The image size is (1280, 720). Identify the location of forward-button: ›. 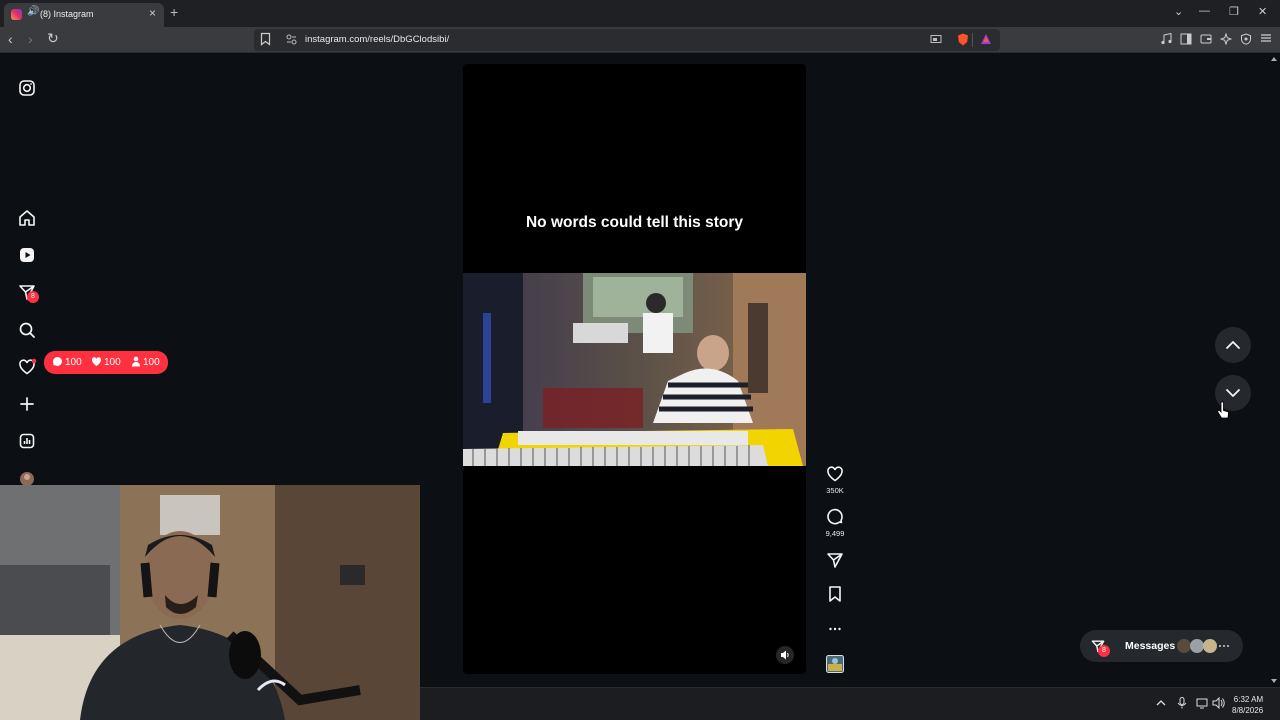
(30, 39).